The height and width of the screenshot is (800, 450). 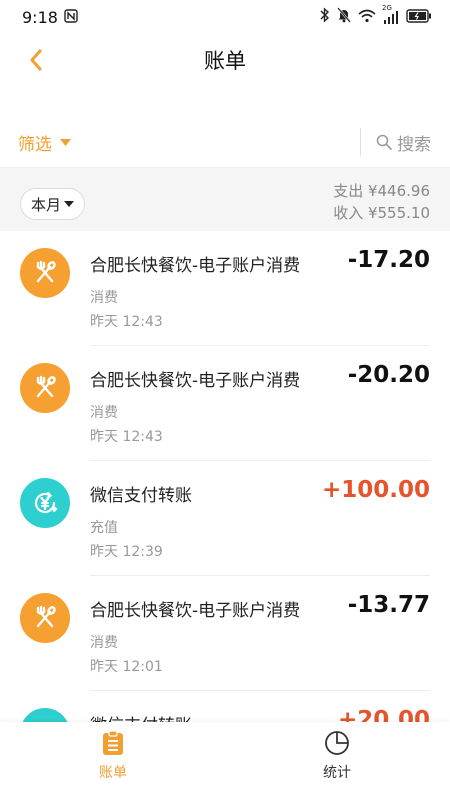 What do you see at coordinates (381, 202) in the screenshot?
I see `totals: 支出 ¥446.96 收入 ¥555.10` at bounding box center [381, 202].